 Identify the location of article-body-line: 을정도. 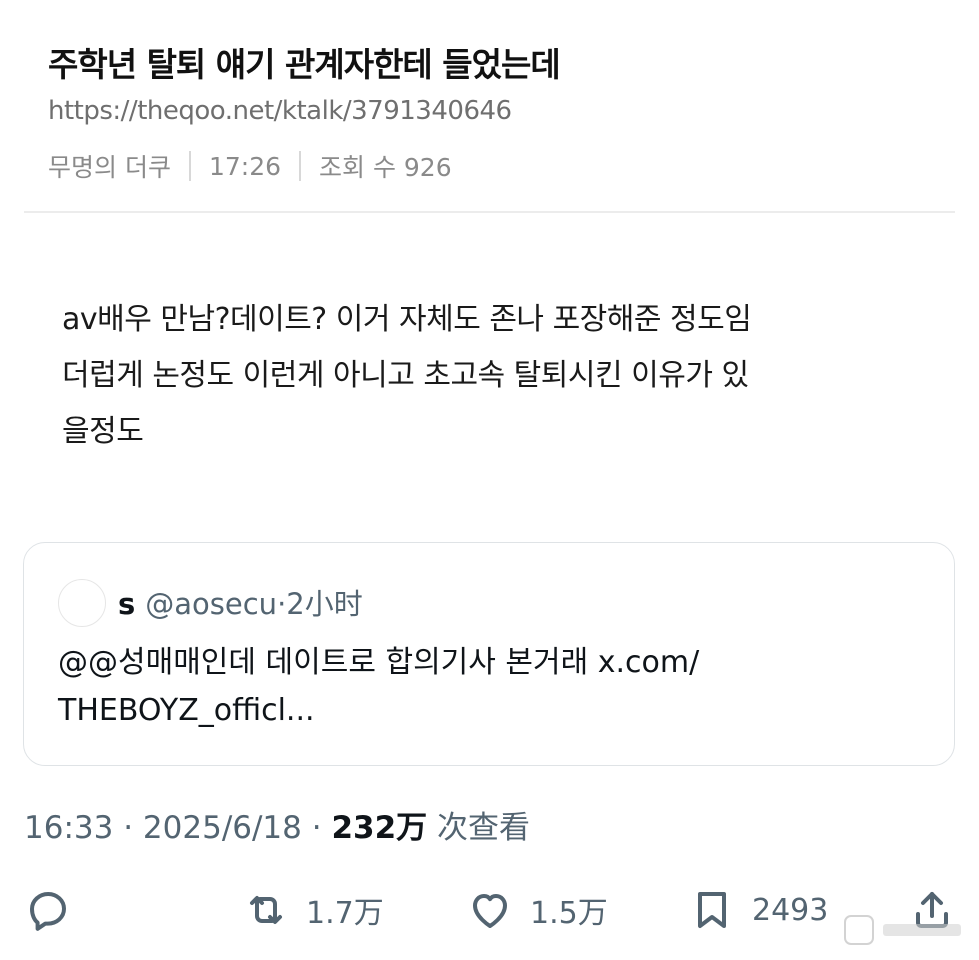
(103, 431).